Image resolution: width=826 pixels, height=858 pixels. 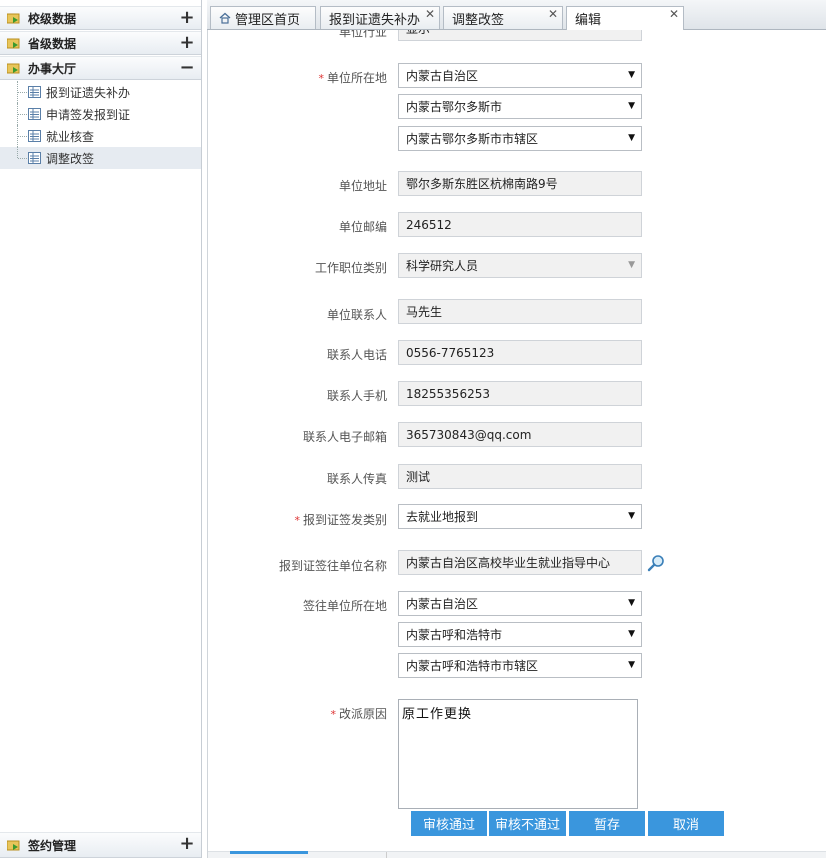 I want to click on unit-province-select: 内蒙古自治区 ▼, so click(x=520, y=75).